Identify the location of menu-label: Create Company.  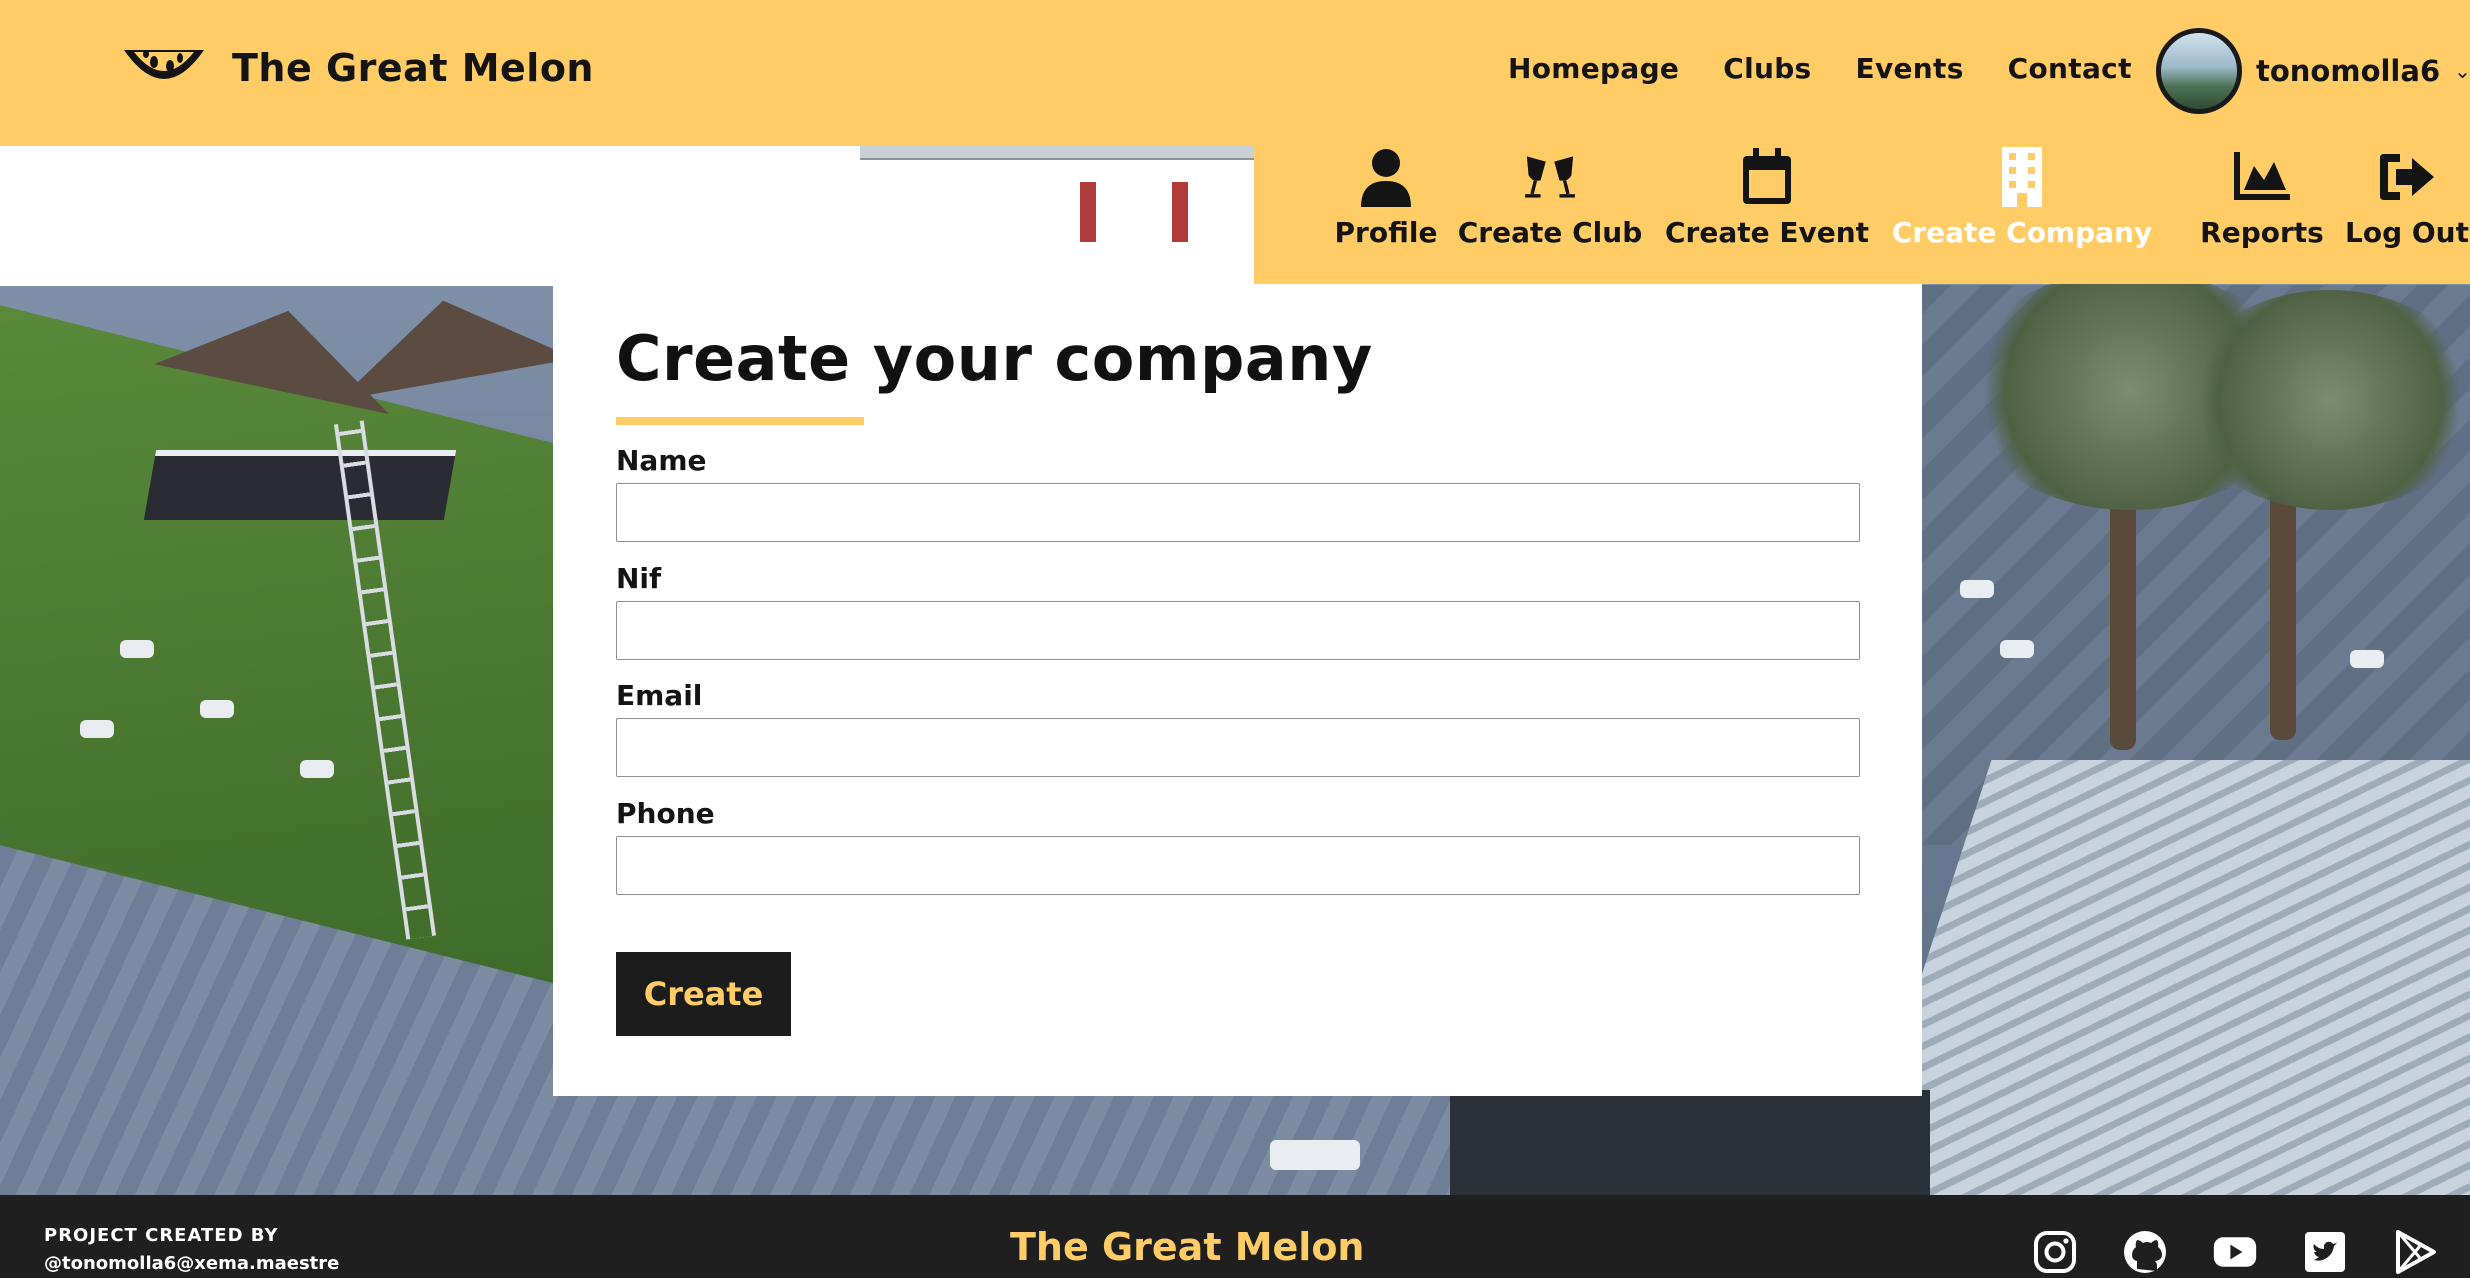
(2022, 232).